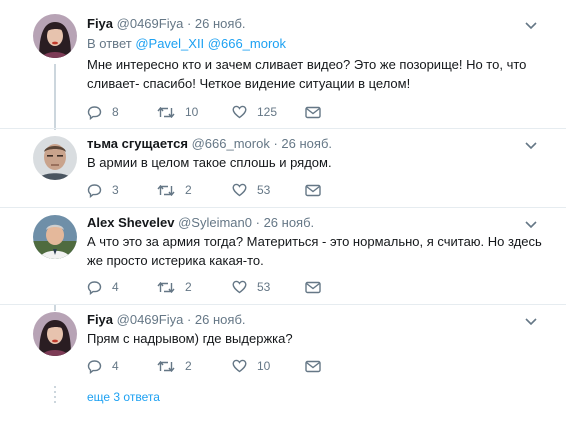 This screenshot has height=421, width=566. Describe the element at coordinates (192, 112) in the screenshot. I see `retweet-count: 10` at that location.